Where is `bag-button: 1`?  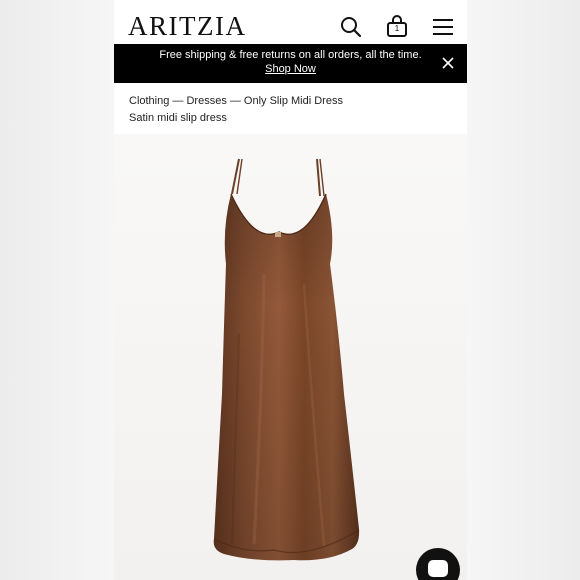 bag-button: 1 is located at coordinates (397, 27).